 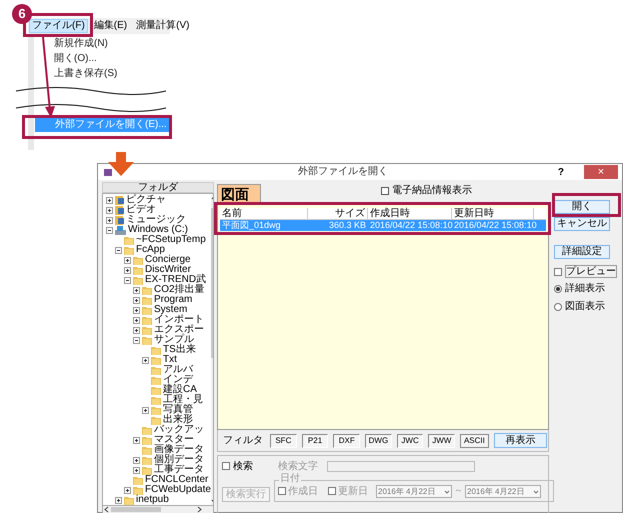 What do you see at coordinates (346, 441) in the screenshot?
I see `filter-button: DXF` at bounding box center [346, 441].